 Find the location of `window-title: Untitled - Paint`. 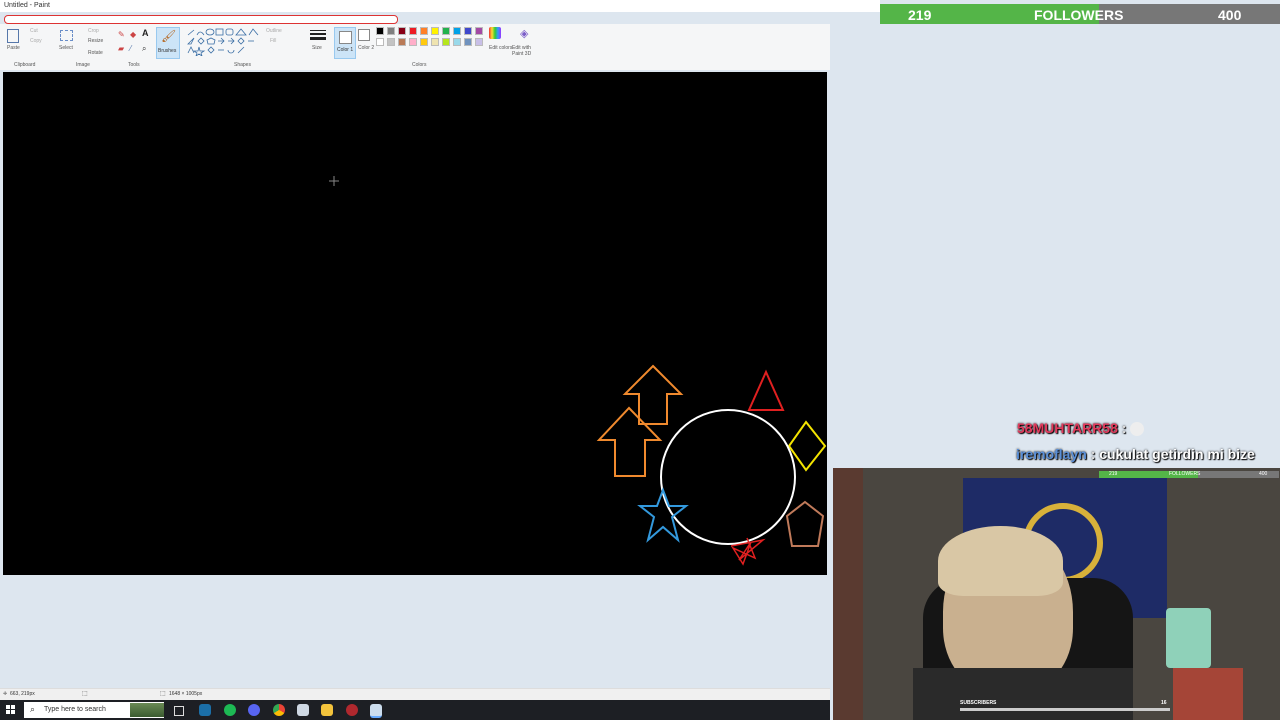

window-title: Untitled - Paint is located at coordinates (27, 5).